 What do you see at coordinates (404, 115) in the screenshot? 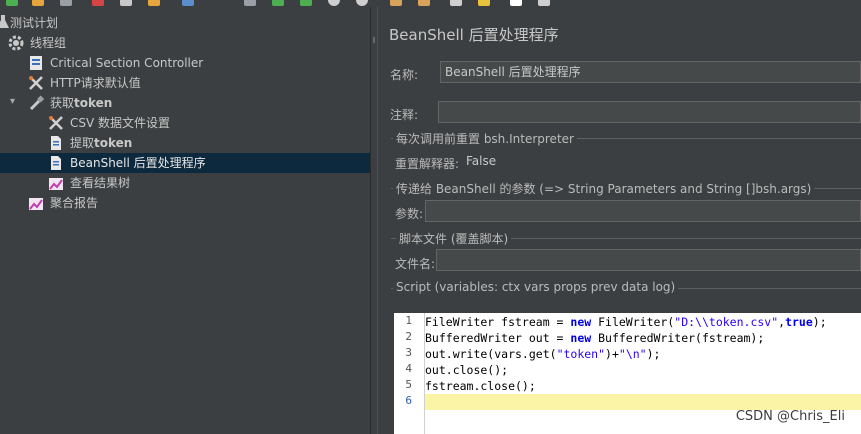
I see `comment-label: 注释:` at bounding box center [404, 115].